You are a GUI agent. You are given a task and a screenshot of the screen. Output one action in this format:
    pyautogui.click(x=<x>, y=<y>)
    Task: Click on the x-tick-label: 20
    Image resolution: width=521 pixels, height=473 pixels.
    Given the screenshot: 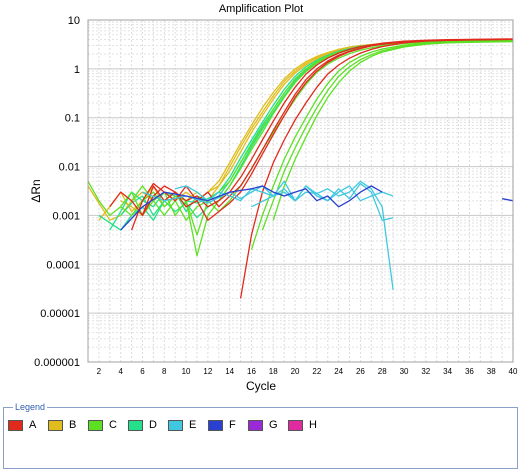 What is the action you would take?
    pyautogui.click(x=295, y=371)
    